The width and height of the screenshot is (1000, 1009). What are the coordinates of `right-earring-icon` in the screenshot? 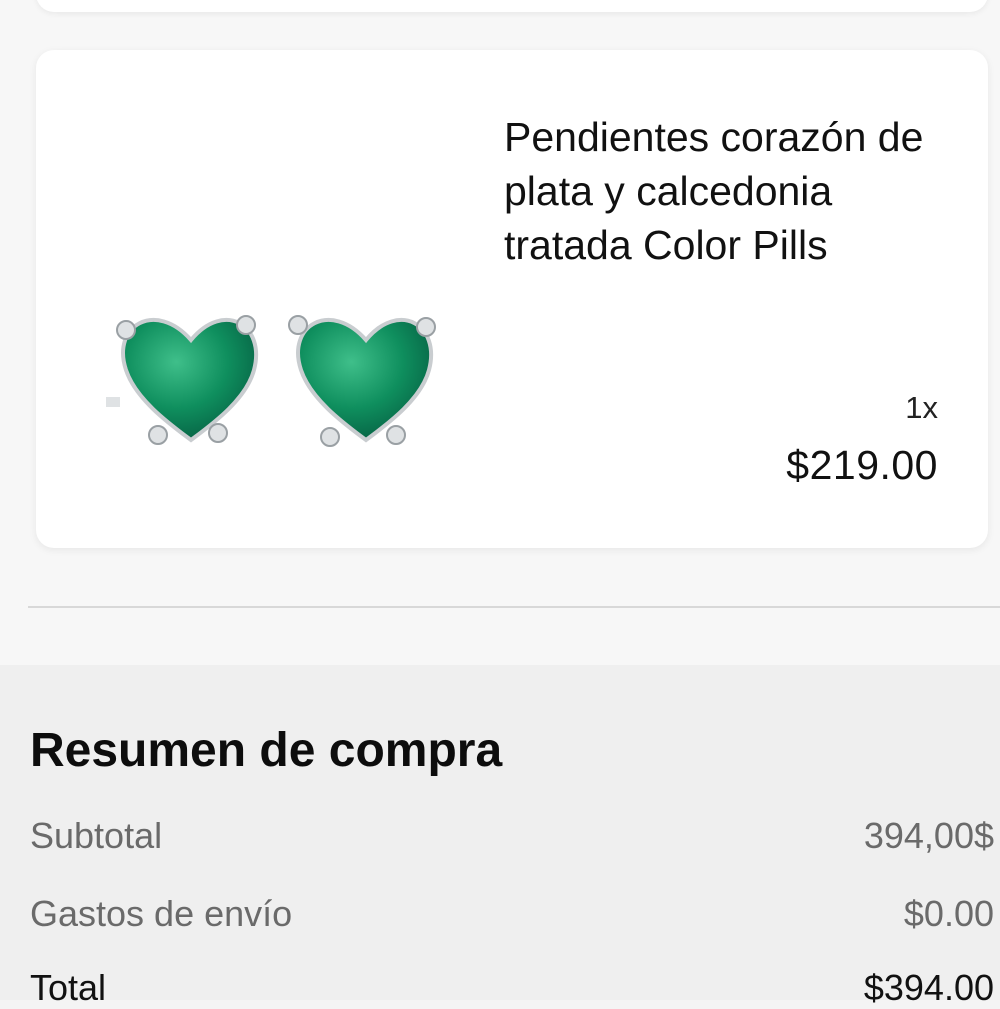 It's located at (362, 381).